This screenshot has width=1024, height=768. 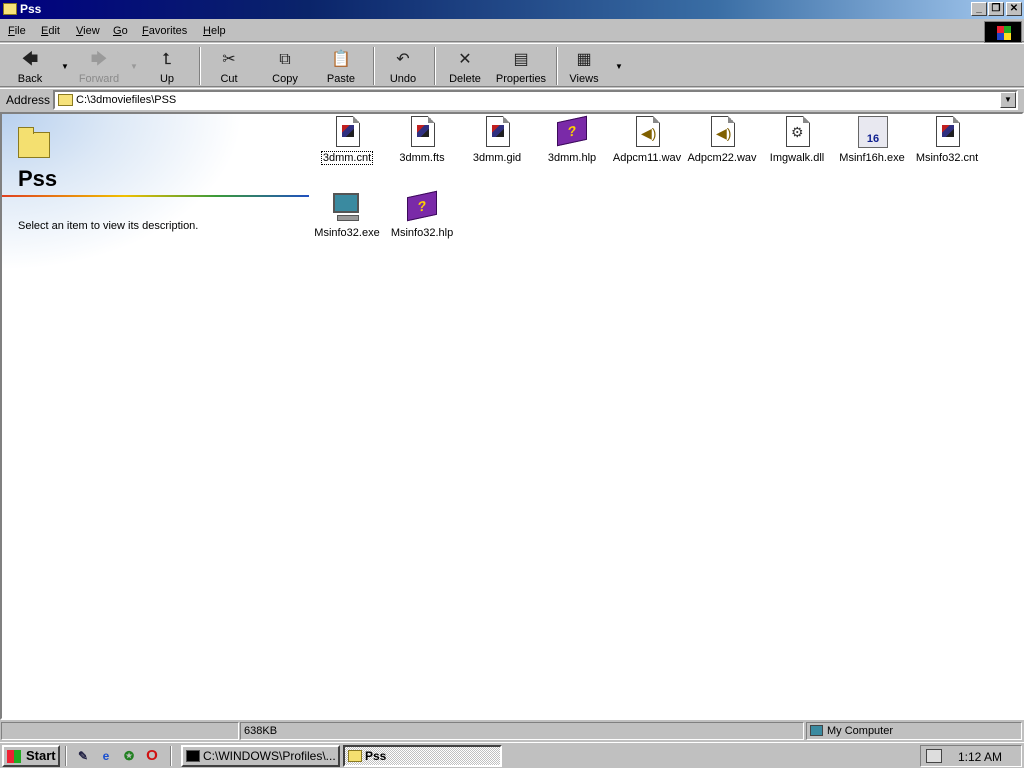 I want to click on up-button: ⮤ Up, so click(x=167, y=66).